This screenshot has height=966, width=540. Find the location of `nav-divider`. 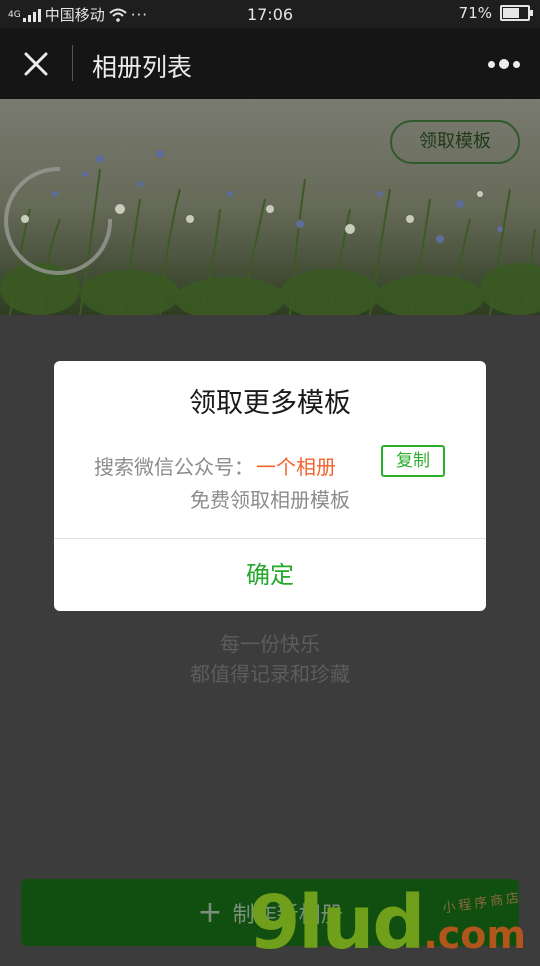

nav-divider is located at coordinates (72, 63).